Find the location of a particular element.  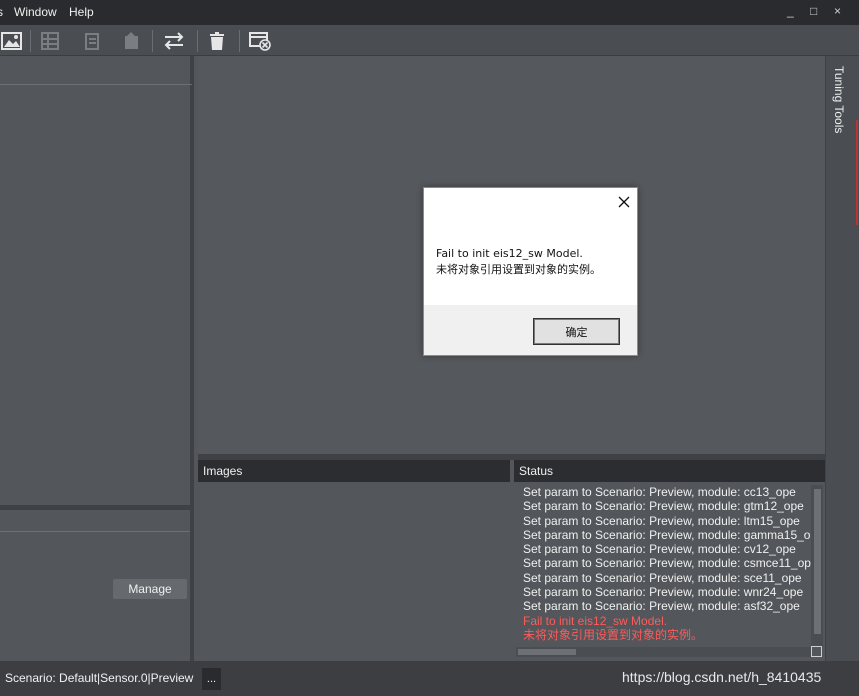

log-error-line: 未将对象引用设置到对象的实例。 is located at coordinates (613, 634).